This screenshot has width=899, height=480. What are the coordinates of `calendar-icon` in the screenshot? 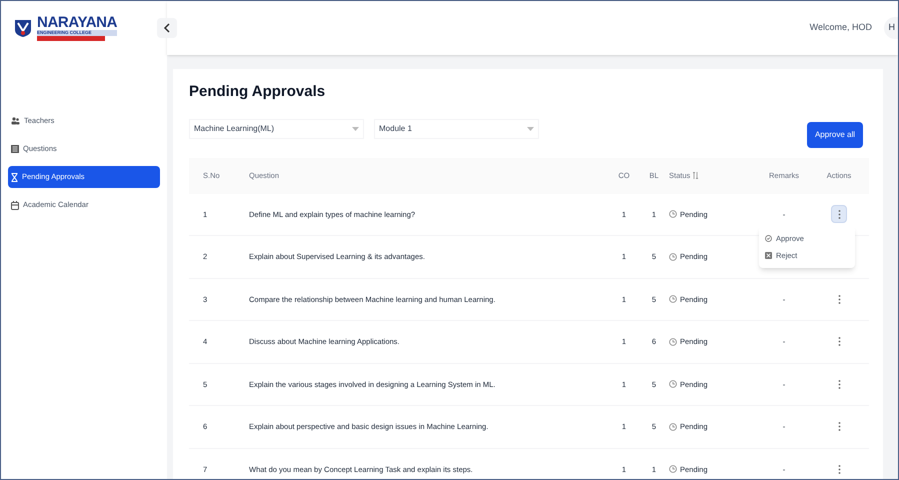 It's located at (15, 205).